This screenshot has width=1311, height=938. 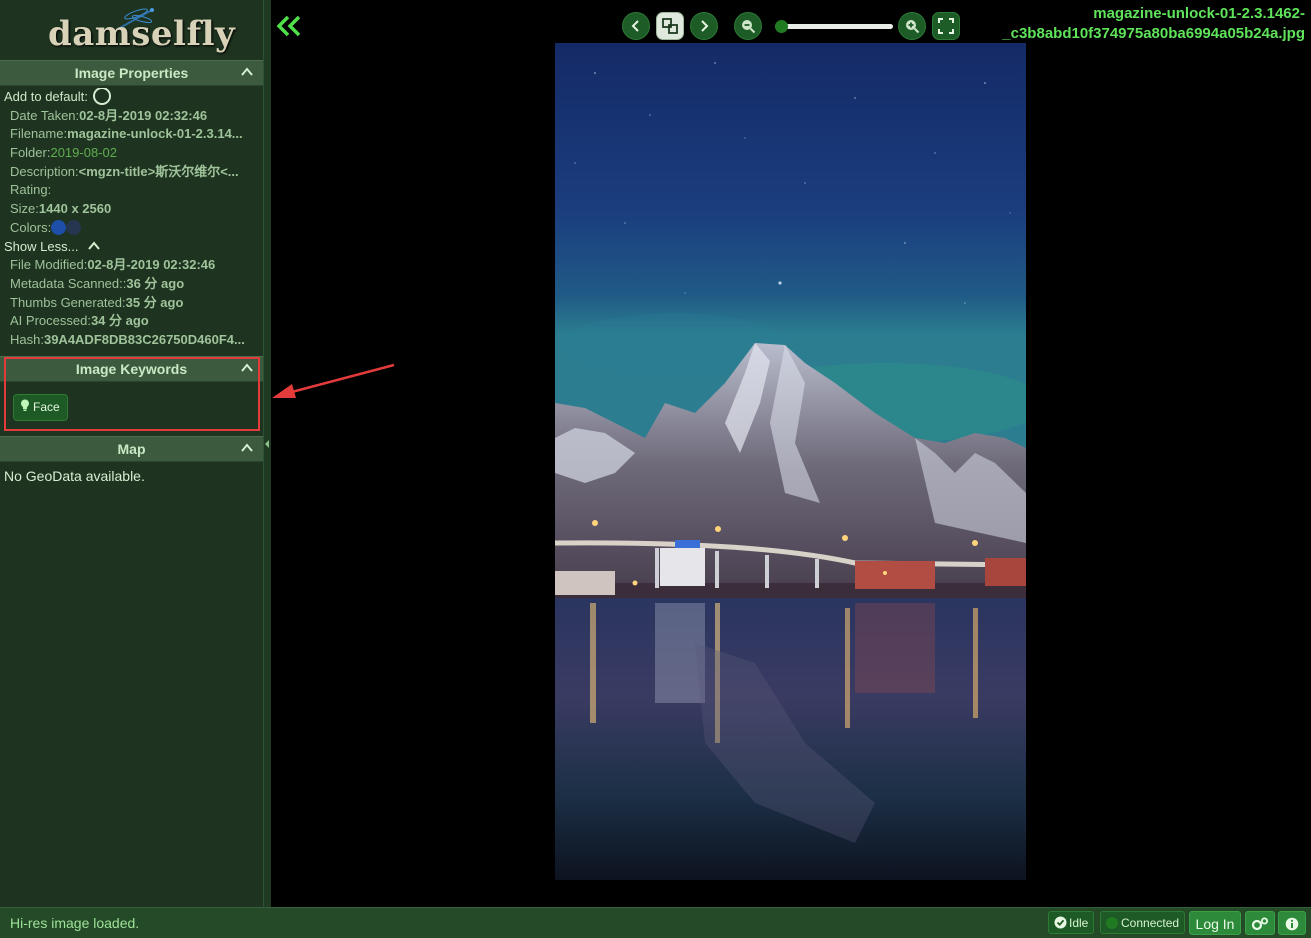 I want to click on property-label: Hash:, so click(x=27, y=339).